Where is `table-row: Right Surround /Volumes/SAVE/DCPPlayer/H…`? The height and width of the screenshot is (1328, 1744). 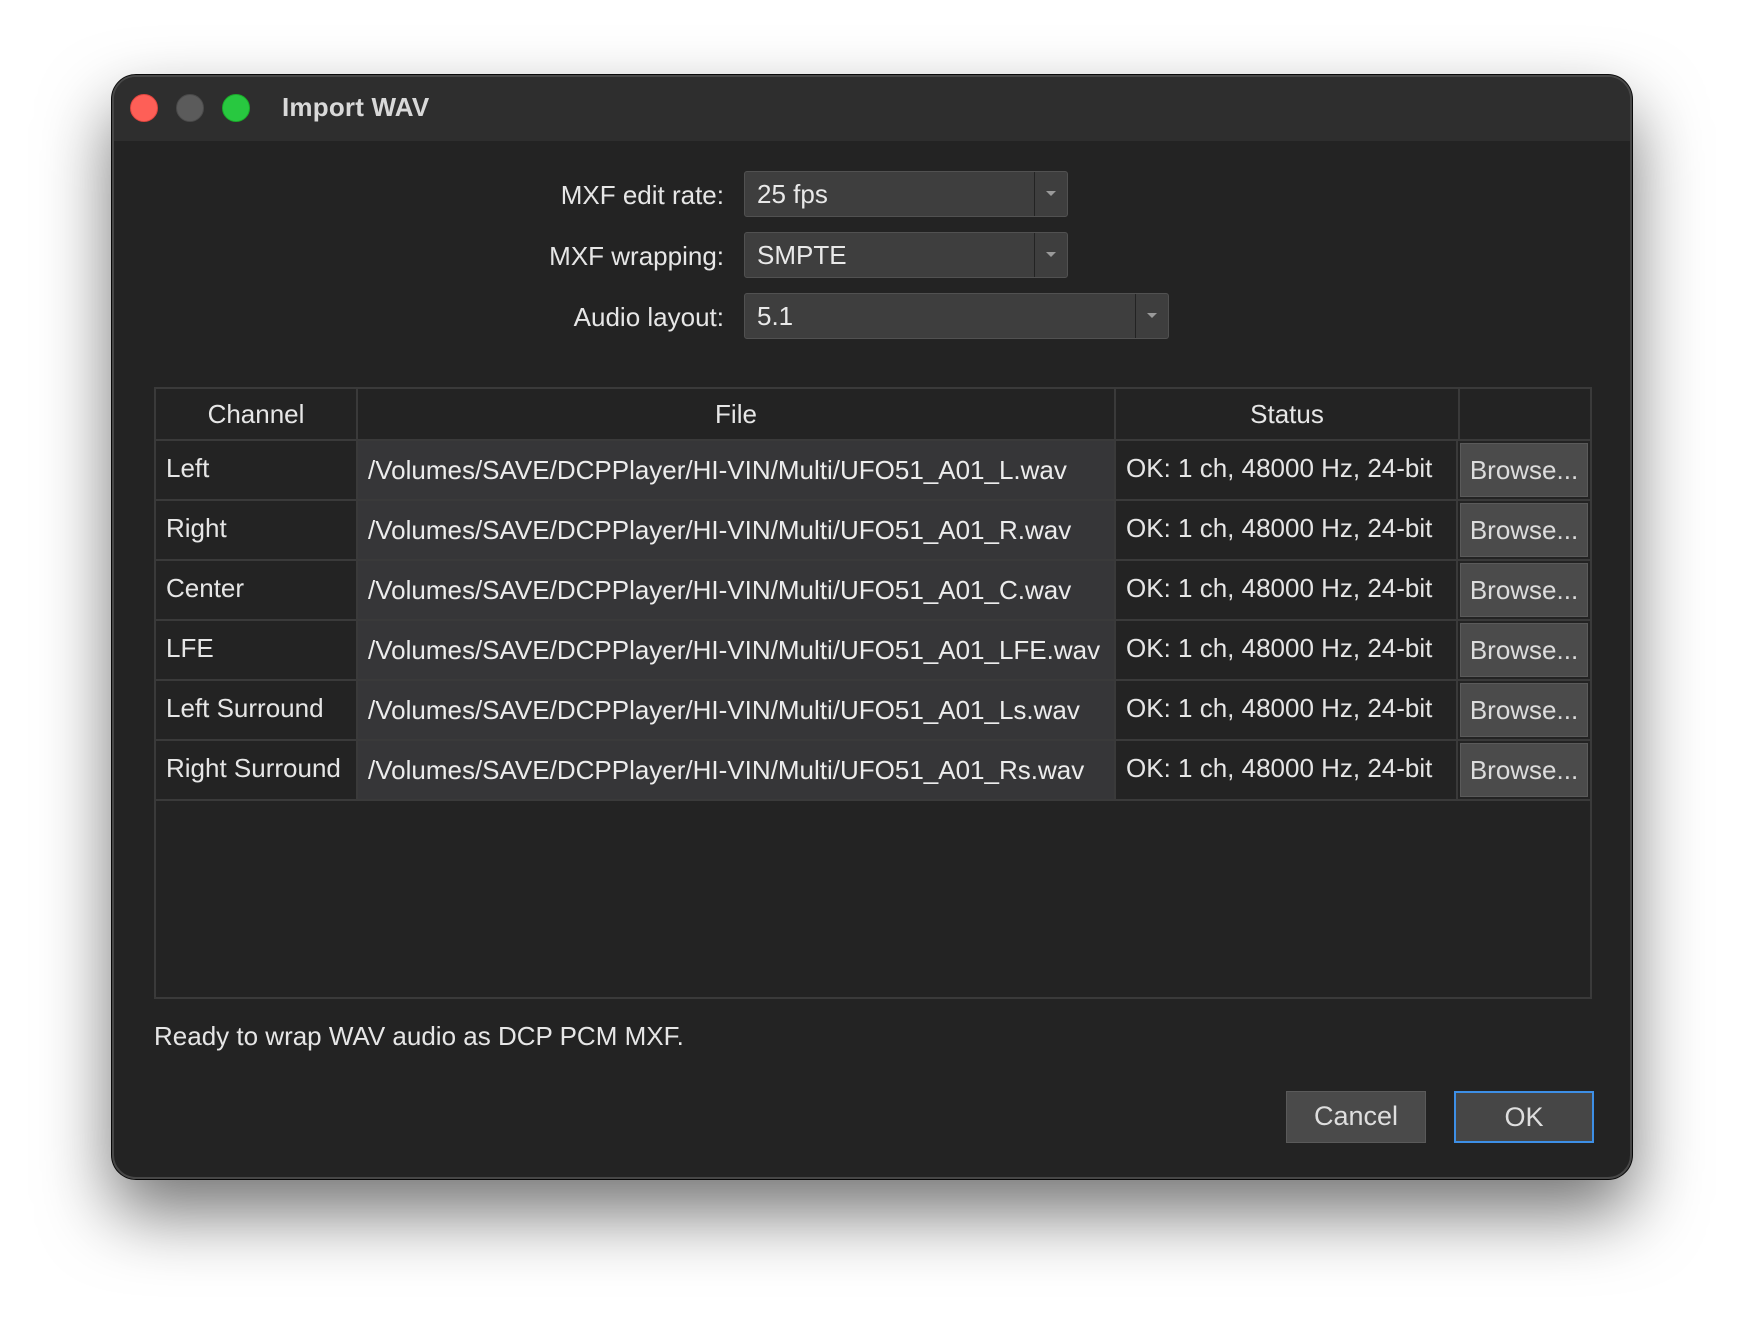
table-row: Right Surround /Volumes/SAVE/DCPPlayer/H… is located at coordinates (873, 771).